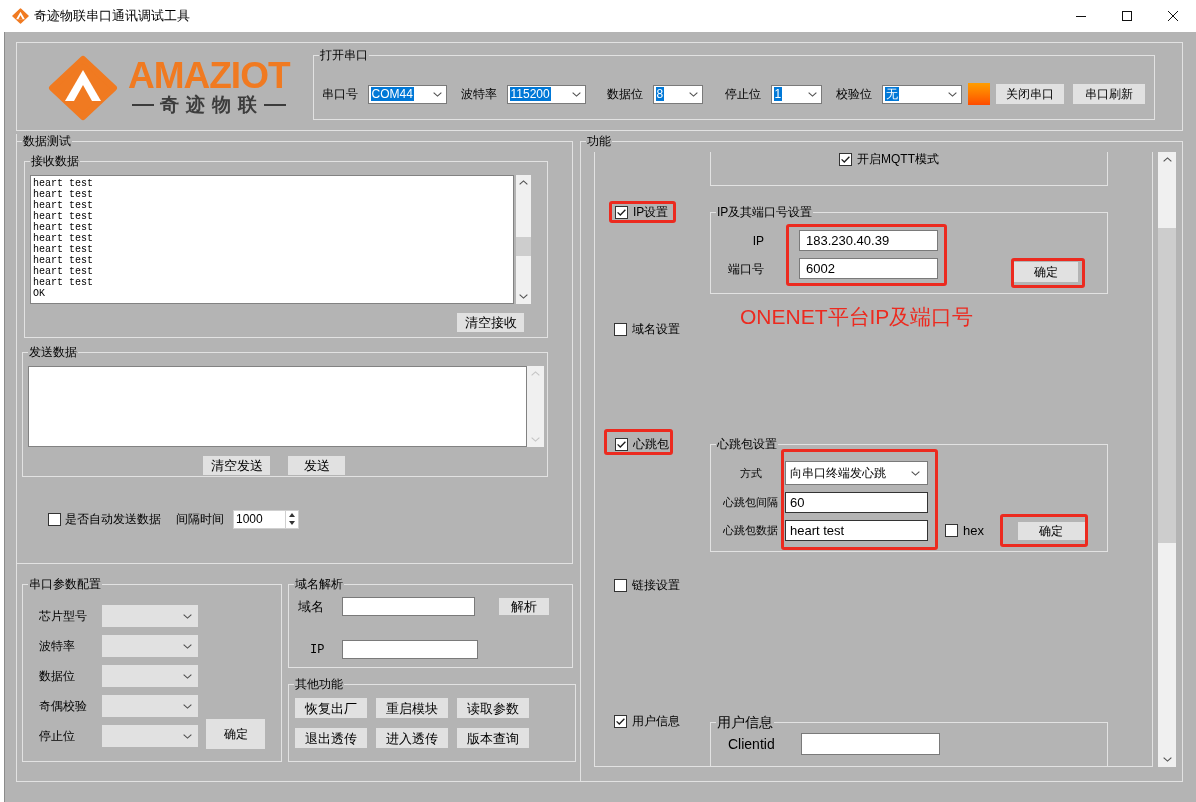  What do you see at coordinates (651, 444) in the screenshot?
I see `checkbox-label: 心跳包` at bounding box center [651, 444].